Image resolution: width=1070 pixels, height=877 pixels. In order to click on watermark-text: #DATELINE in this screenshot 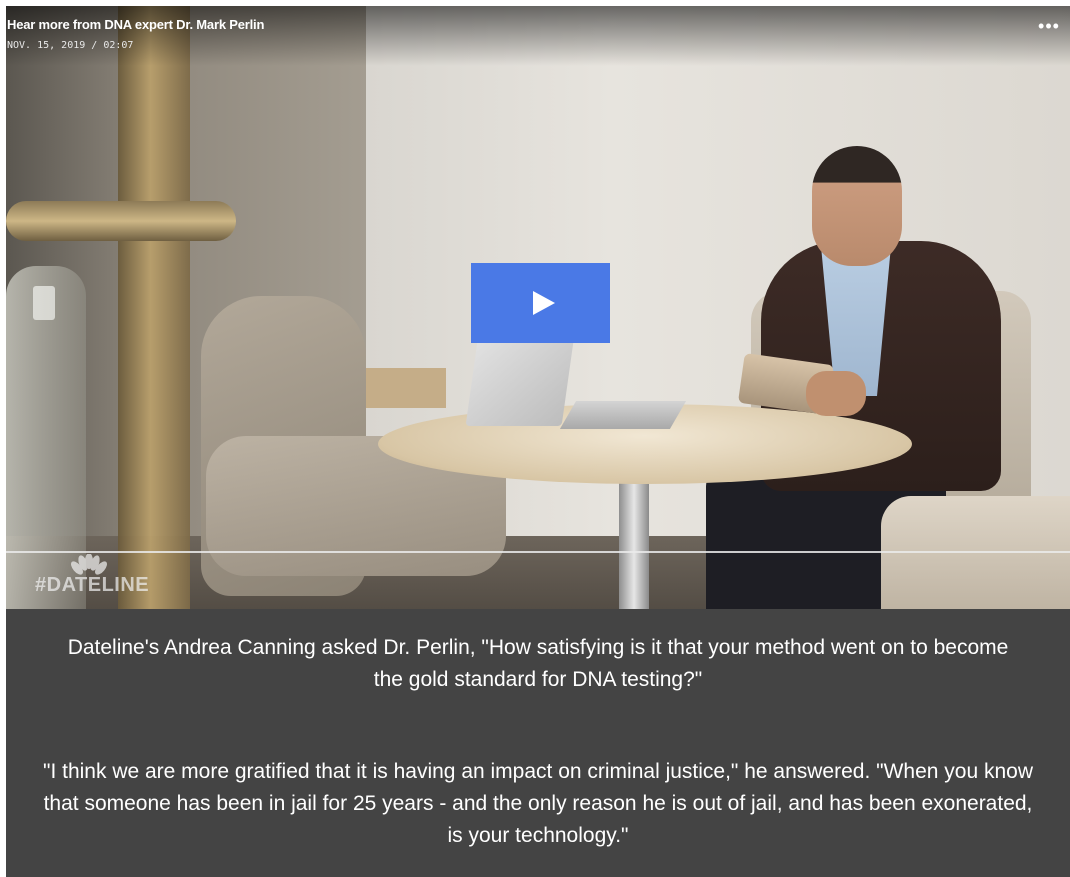, I will do `click(92, 585)`.